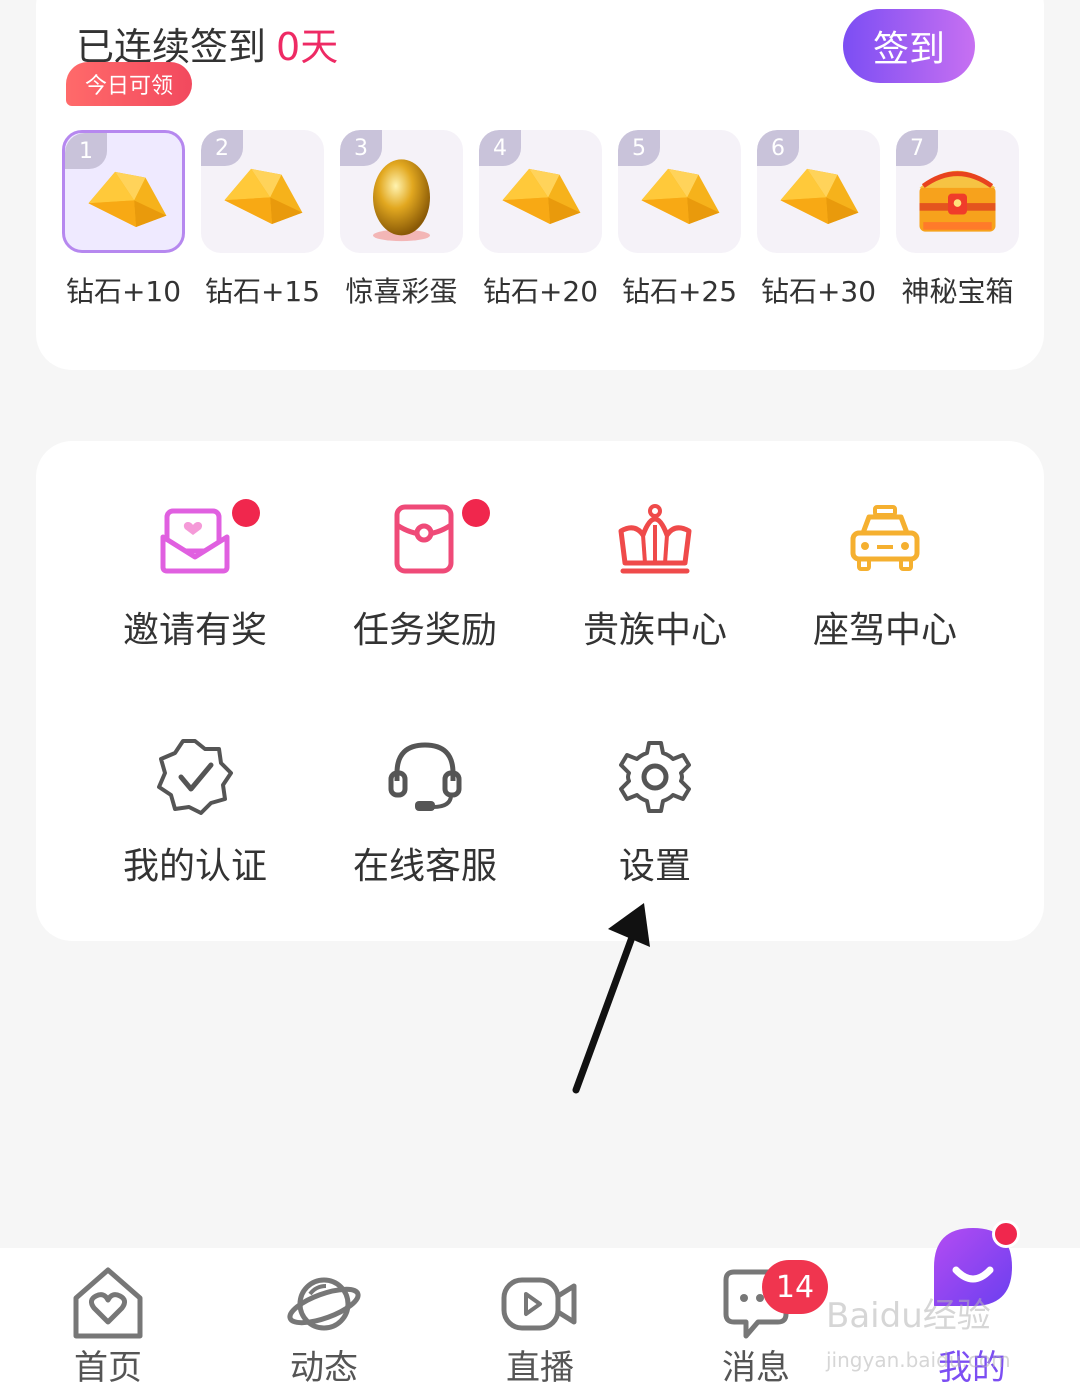 The image size is (1080, 1400). I want to click on me-notification-dot, so click(1006, 1234).